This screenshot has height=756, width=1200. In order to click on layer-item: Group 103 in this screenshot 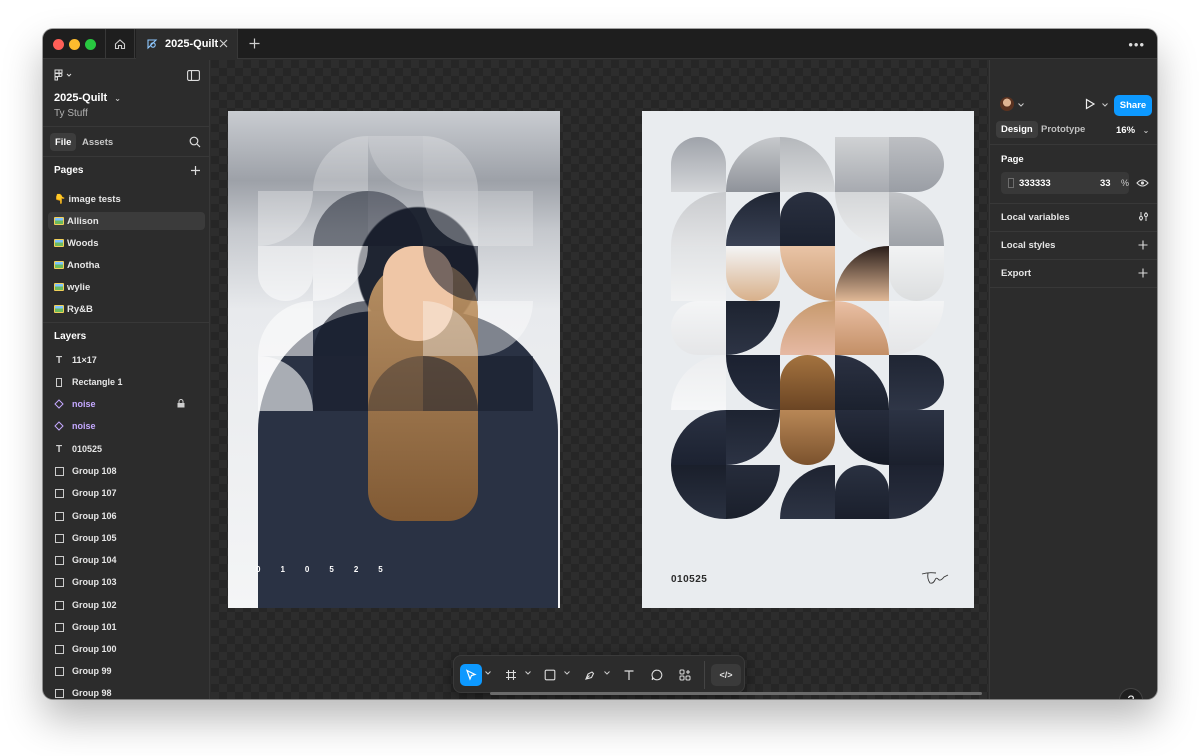, I will do `click(126, 582)`.